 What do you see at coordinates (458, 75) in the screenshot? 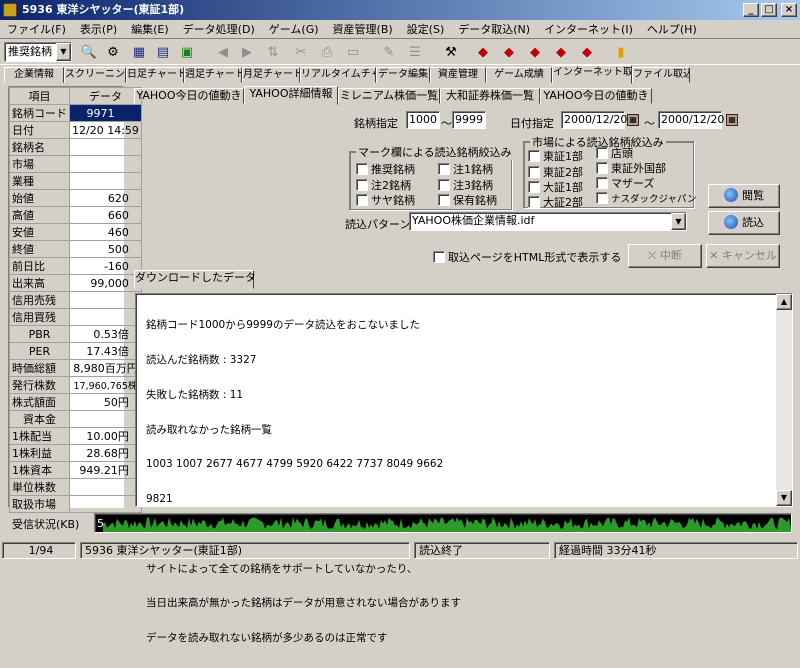
I see `tab-asset-management: 資産管理` at bounding box center [458, 75].